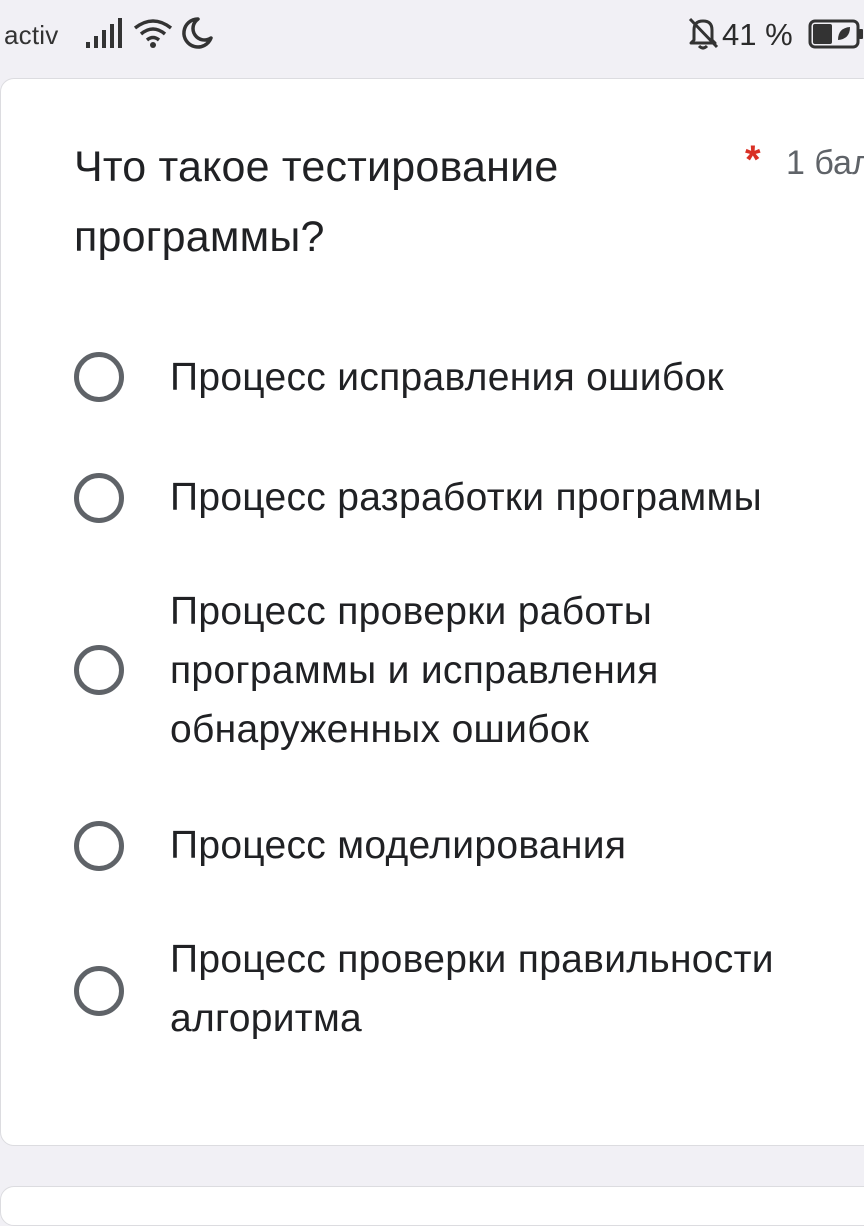  What do you see at coordinates (153, 33) in the screenshot?
I see `wifi-icon` at bounding box center [153, 33].